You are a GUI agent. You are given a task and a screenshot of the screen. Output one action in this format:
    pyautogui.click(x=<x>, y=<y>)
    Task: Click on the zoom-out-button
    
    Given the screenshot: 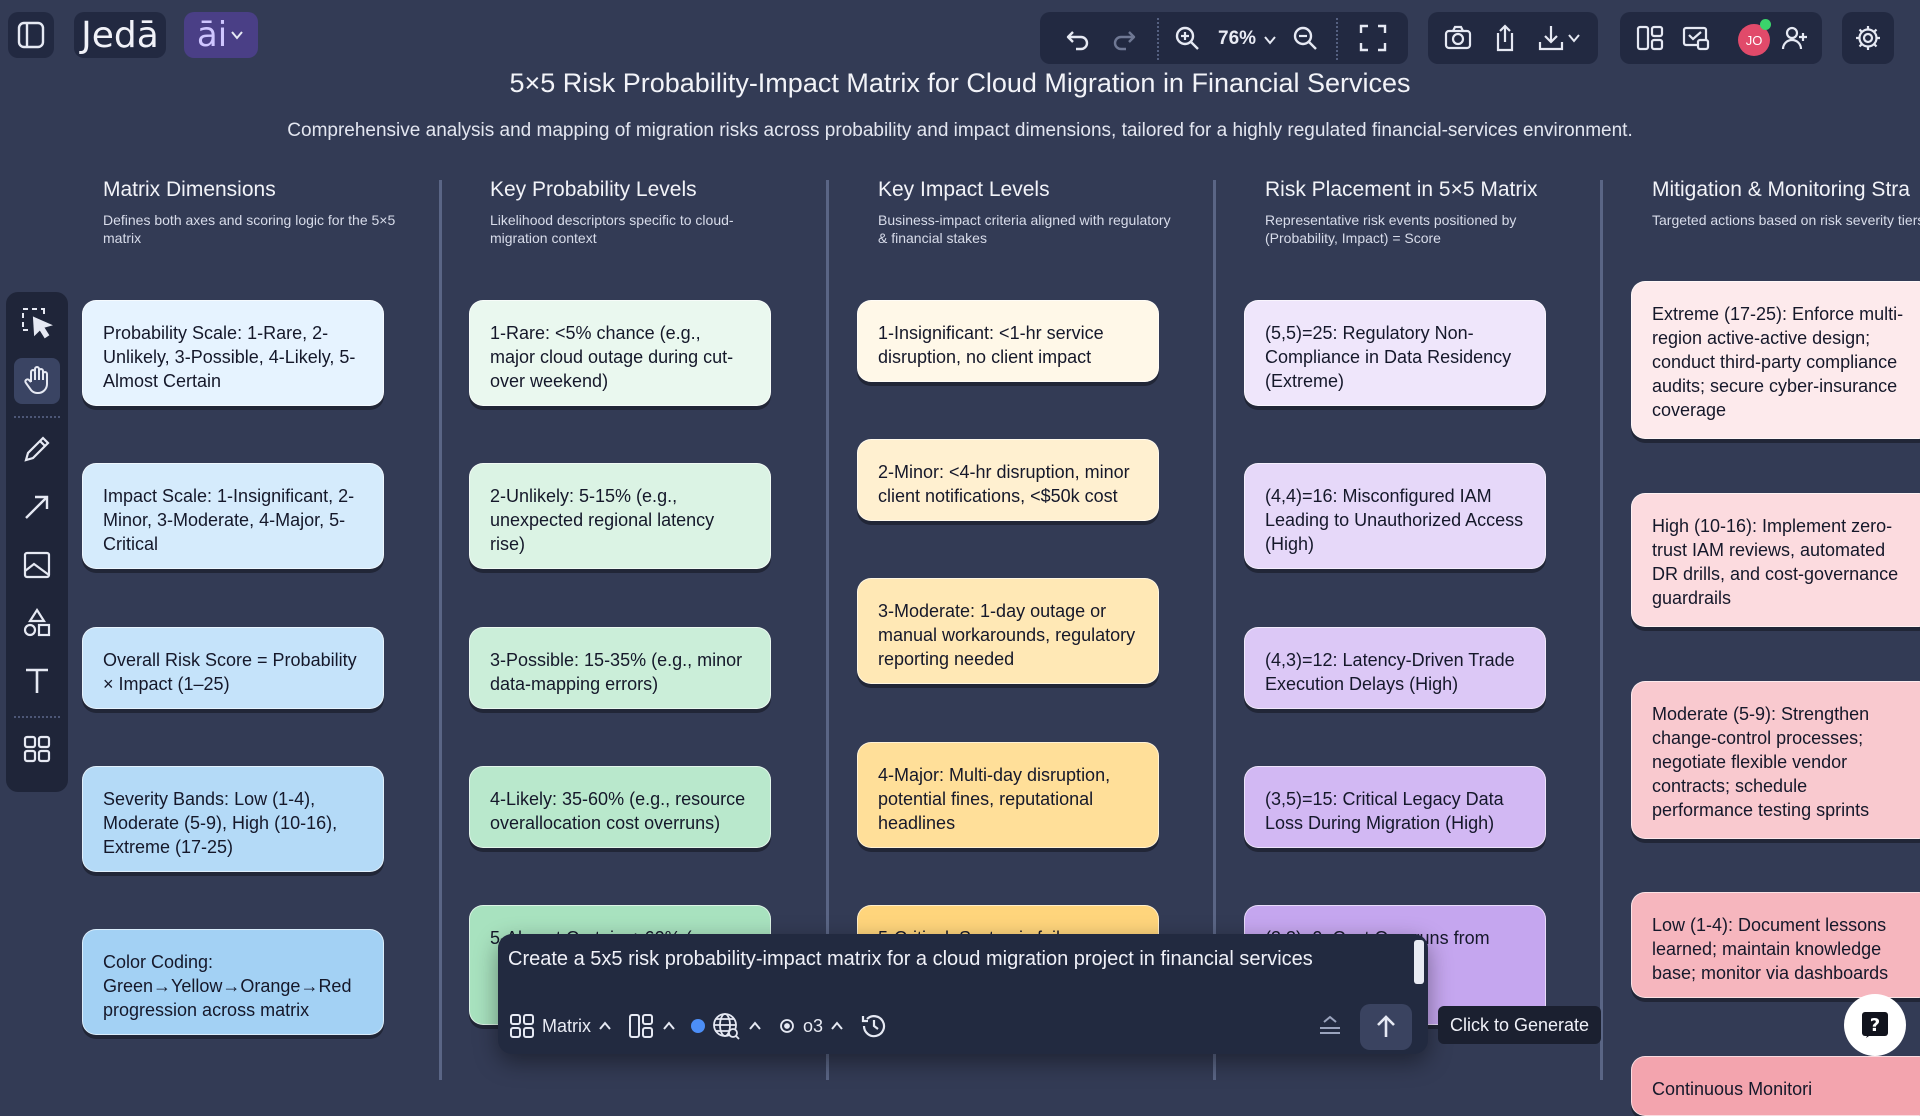 What is the action you would take?
    pyautogui.click(x=1305, y=38)
    